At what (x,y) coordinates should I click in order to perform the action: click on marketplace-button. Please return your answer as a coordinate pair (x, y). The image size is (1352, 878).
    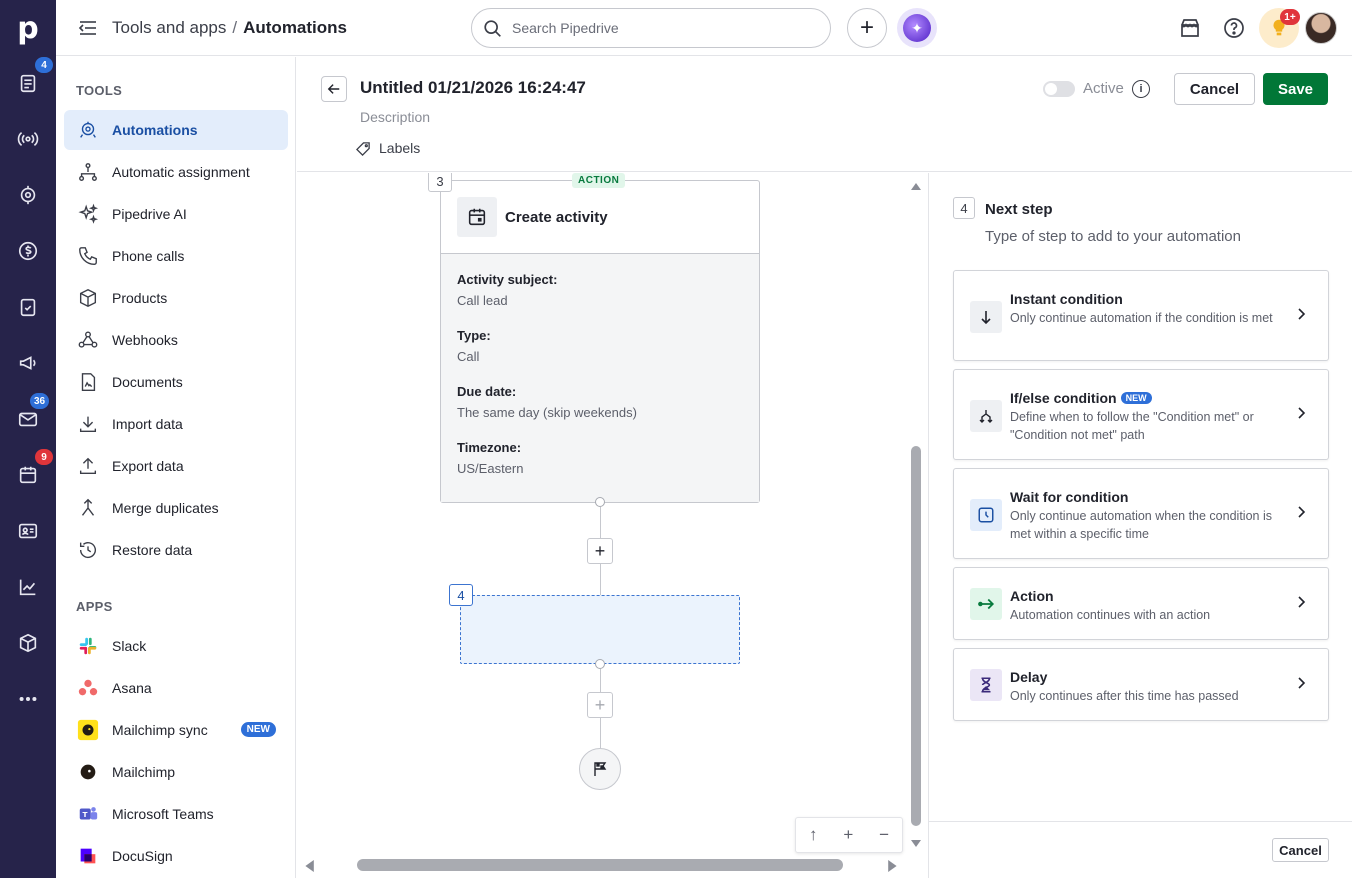
    Looking at the image, I should click on (1190, 28).